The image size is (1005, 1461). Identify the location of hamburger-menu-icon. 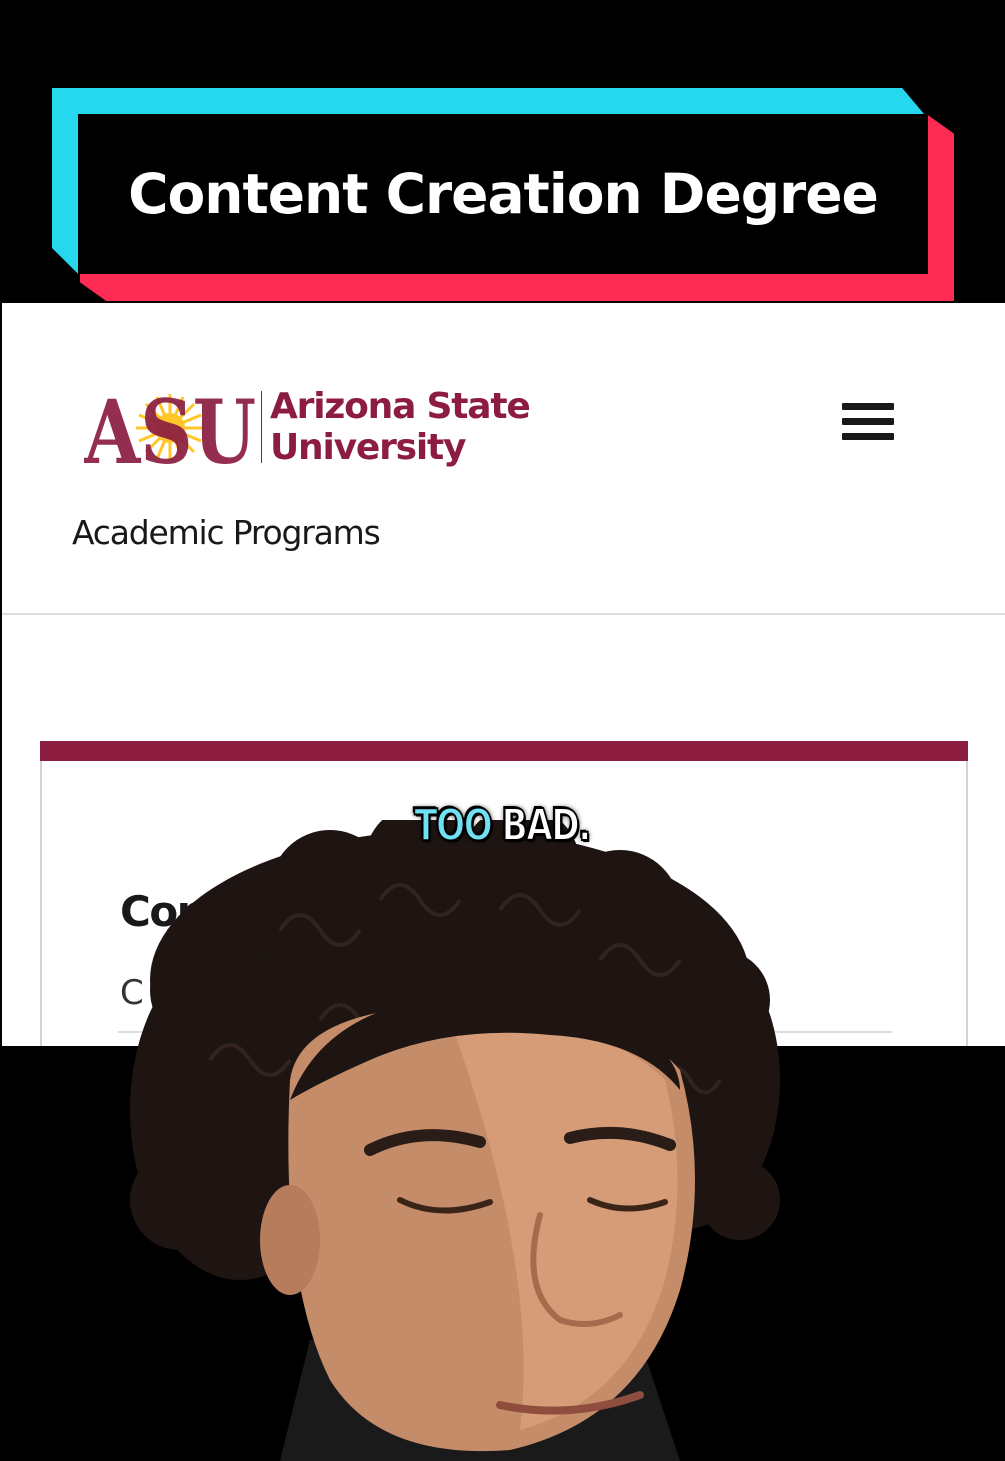
(868, 425).